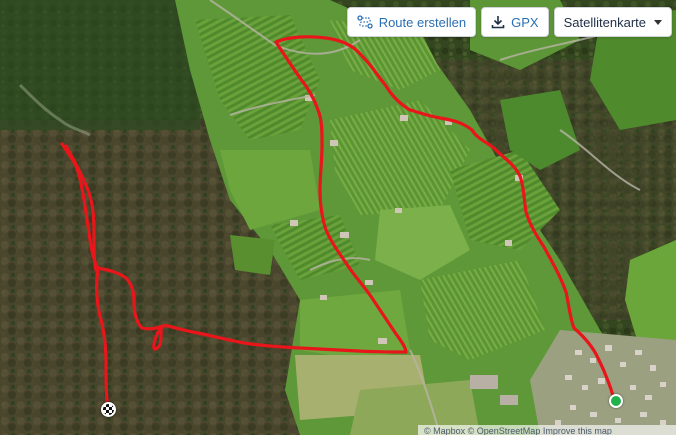 Image resolution: width=676 pixels, height=435 pixels. What do you see at coordinates (604, 22) in the screenshot?
I see `map-layer-label: Satellitenkarte` at bounding box center [604, 22].